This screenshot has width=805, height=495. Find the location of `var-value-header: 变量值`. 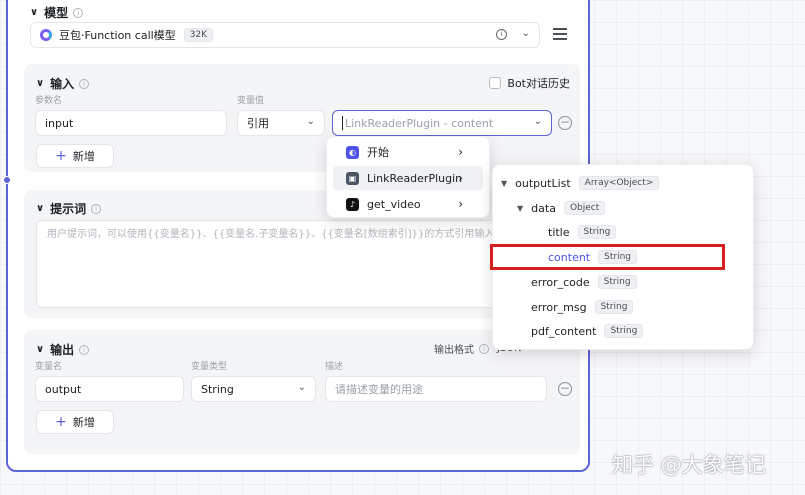

var-value-header: 变量值 is located at coordinates (251, 101).